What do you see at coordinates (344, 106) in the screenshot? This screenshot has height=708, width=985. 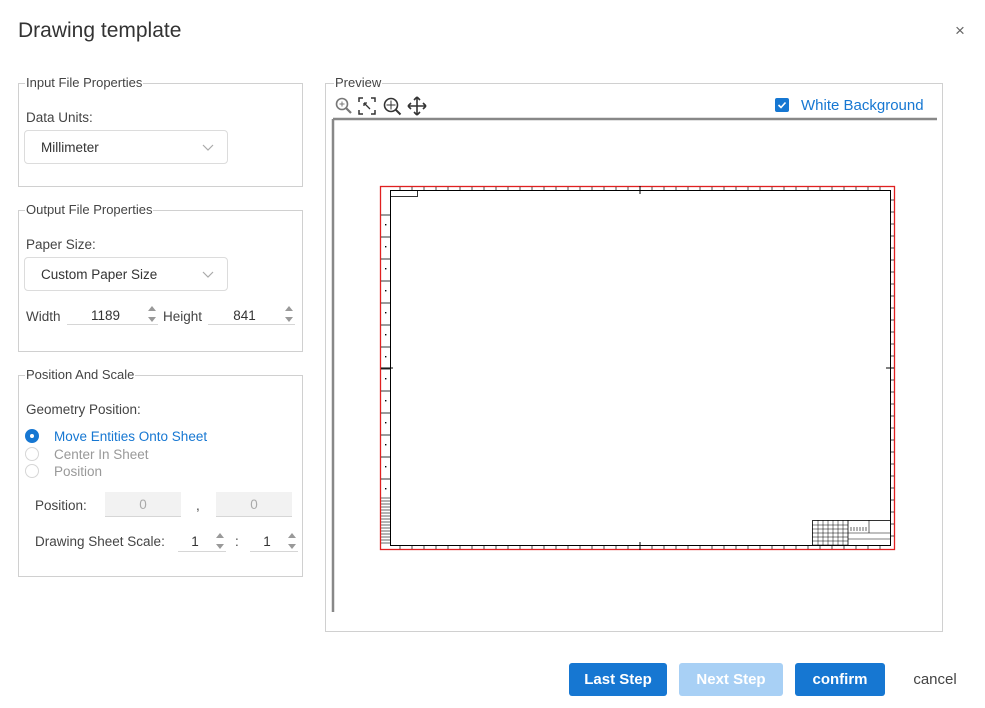 I see `zoom-icon` at bounding box center [344, 106].